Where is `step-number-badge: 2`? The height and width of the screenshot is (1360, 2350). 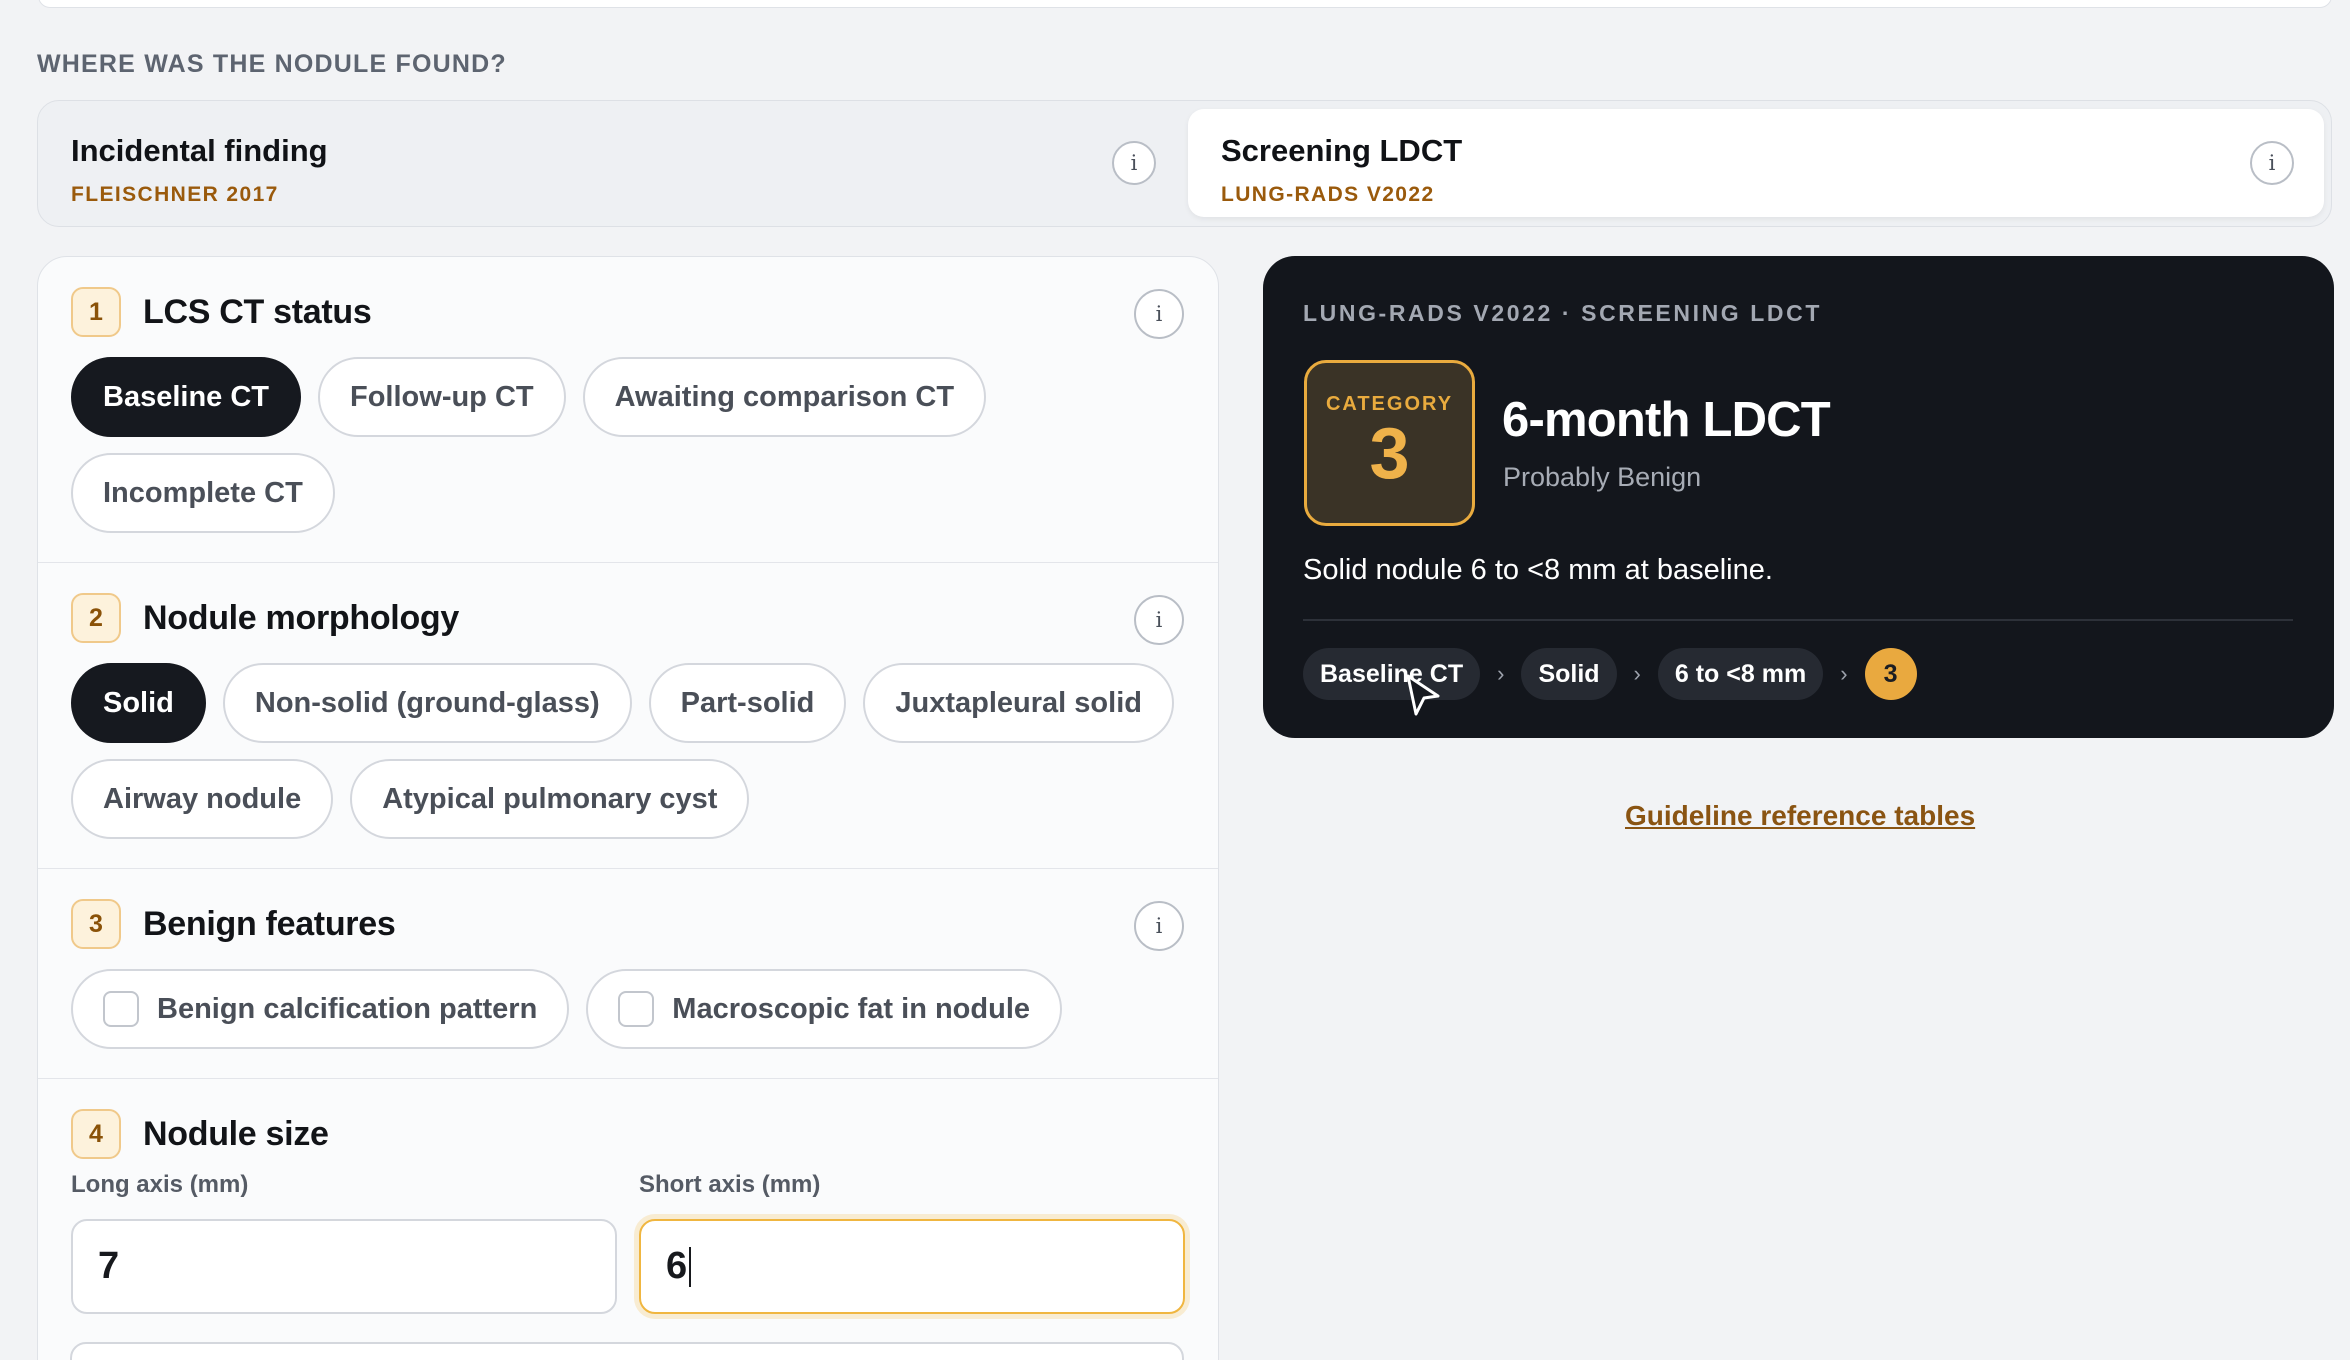 step-number-badge: 2 is located at coordinates (96, 618).